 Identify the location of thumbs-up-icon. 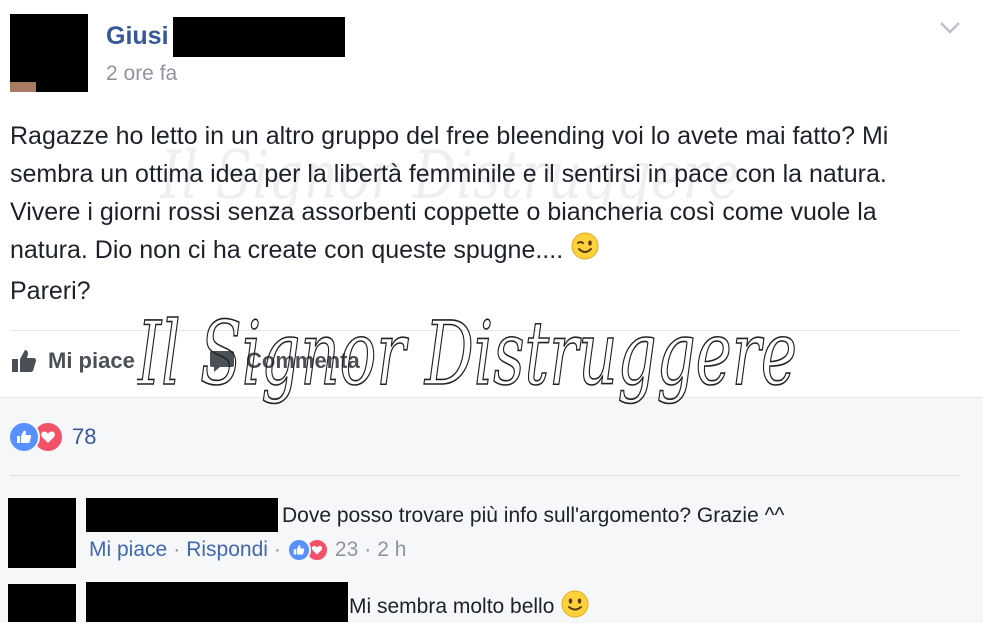
(24, 361).